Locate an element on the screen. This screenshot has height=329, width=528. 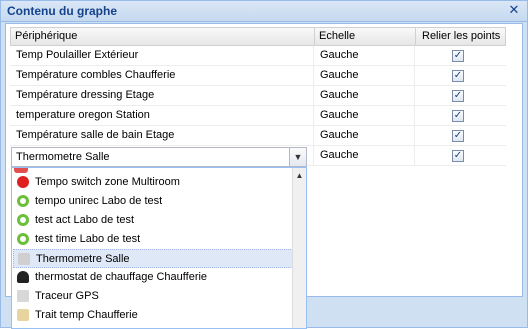
table-row: Temp Poulailler Extérieur Gauche ✓ is located at coordinates (258, 56).